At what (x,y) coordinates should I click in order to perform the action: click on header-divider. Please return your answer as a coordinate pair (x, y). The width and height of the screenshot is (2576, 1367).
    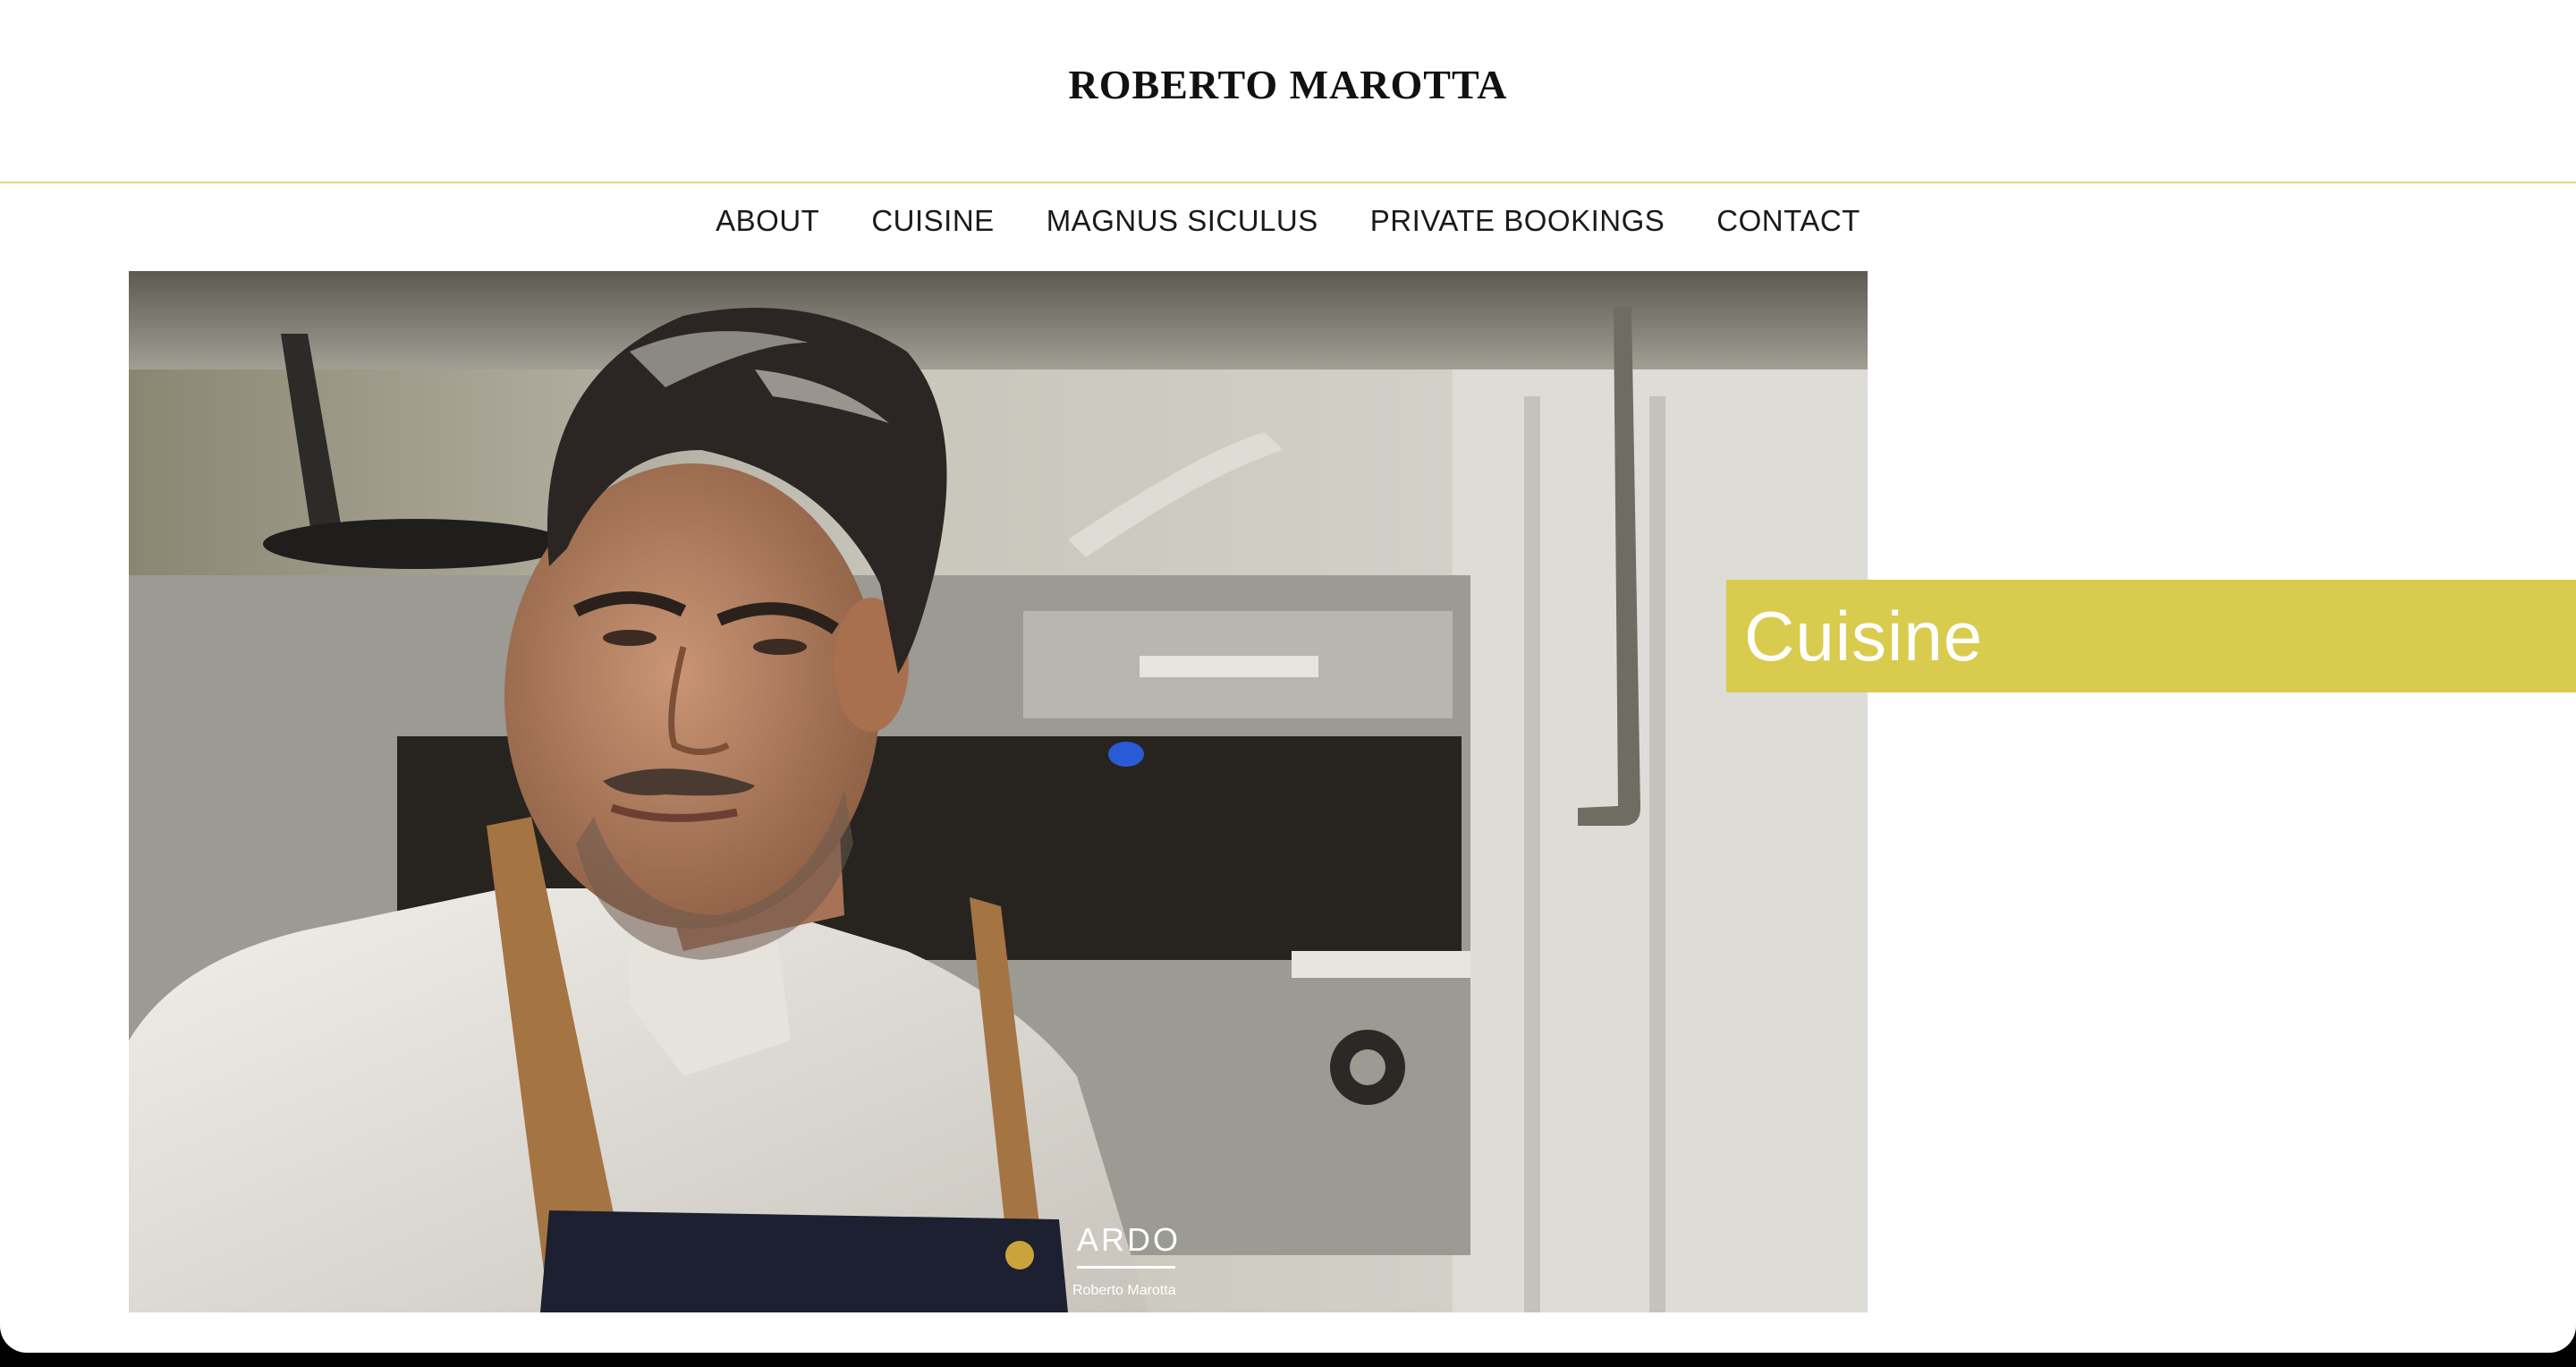
    Looking at the image, I should click on (1288, 182).